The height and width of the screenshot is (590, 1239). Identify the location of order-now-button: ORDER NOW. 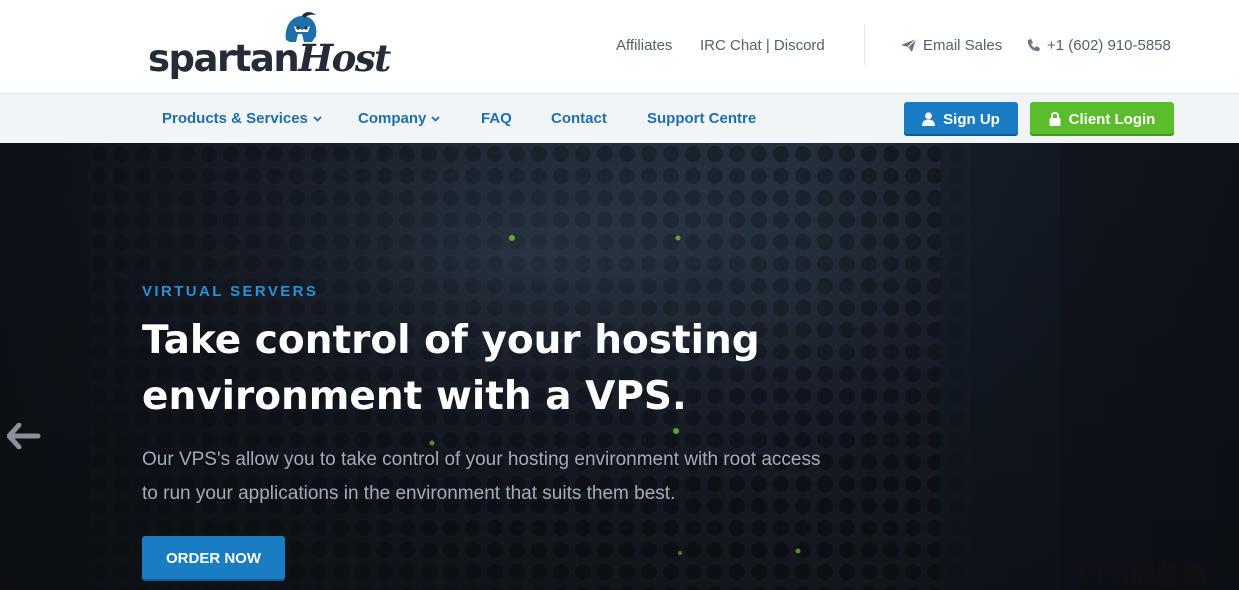
(213, 558).